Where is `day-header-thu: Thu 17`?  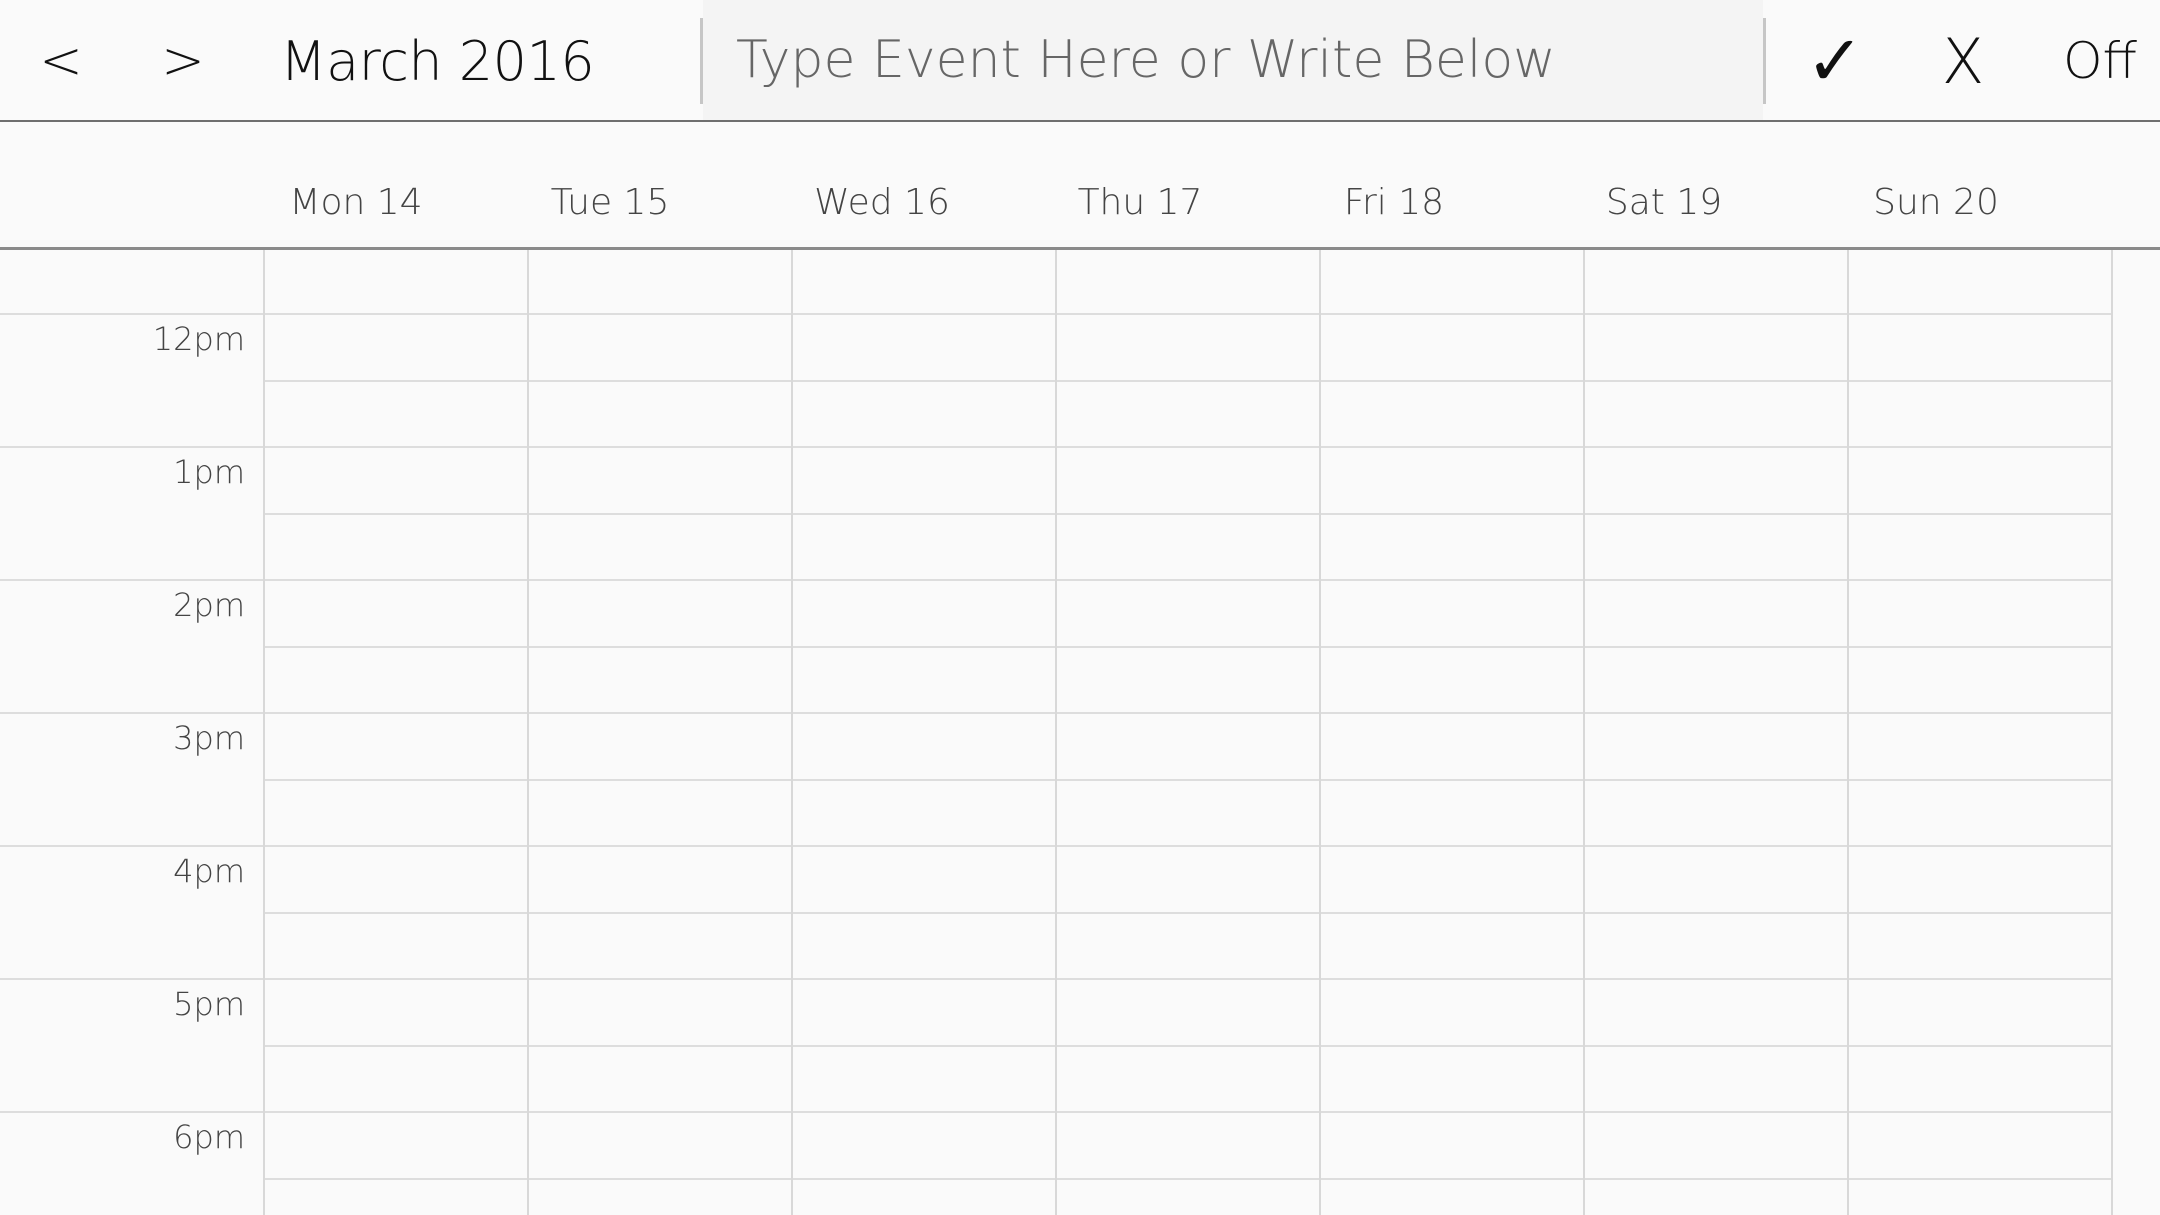
day-header-thu: Thu 17 is located at coordinates (1140, 202).